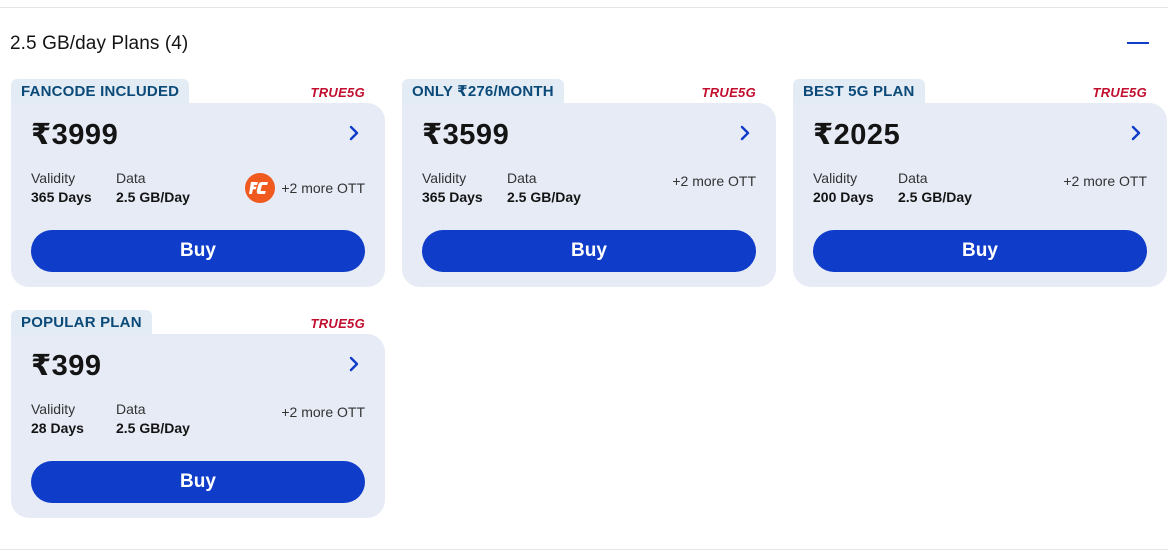  Describe the element at coordinates (81, 323) in the screenshot. I see `plan-tag: POPULAR PLAN` at that location.